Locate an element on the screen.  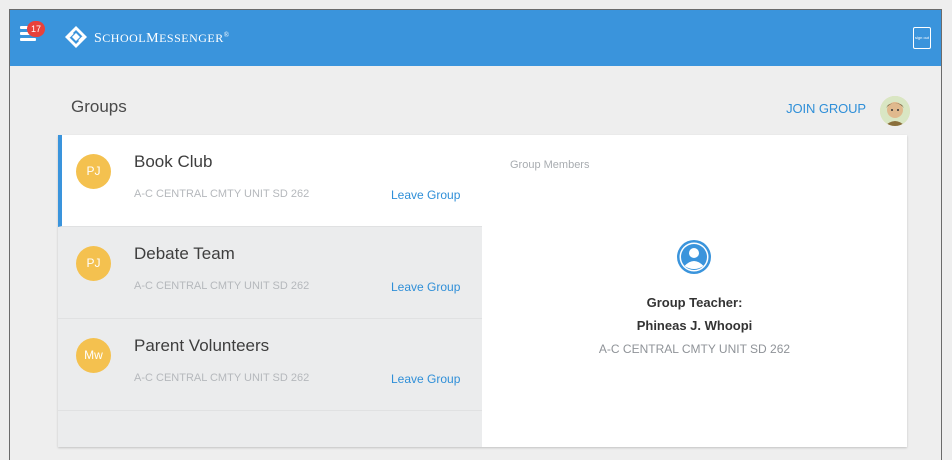
sign-out-label: sign out is located at coordinates (922, 37).